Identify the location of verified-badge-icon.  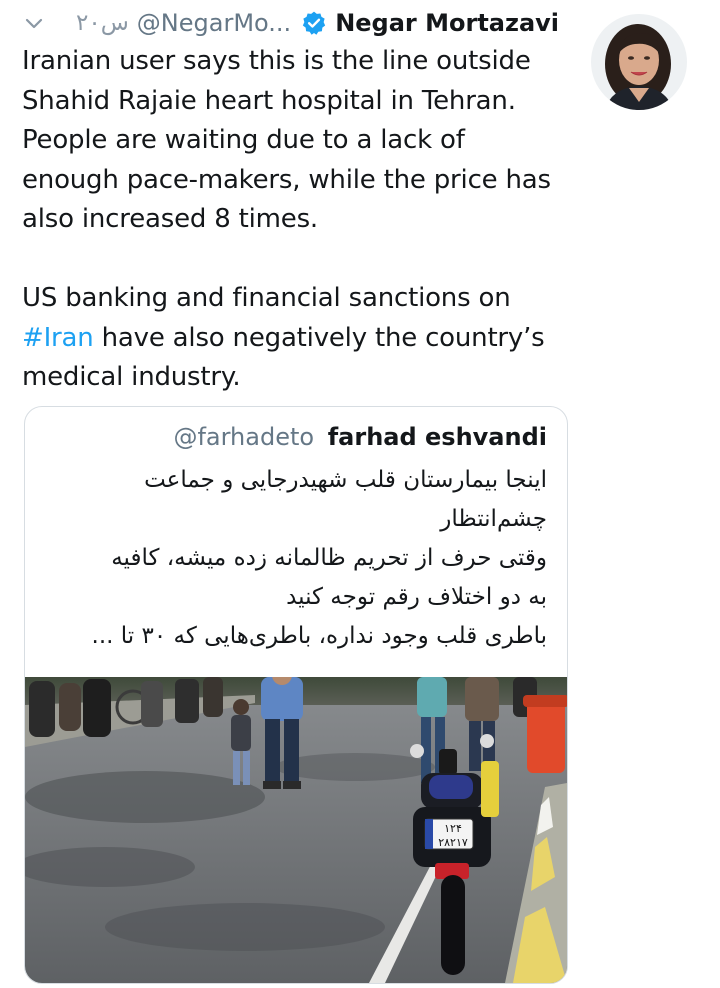
(314, 23).